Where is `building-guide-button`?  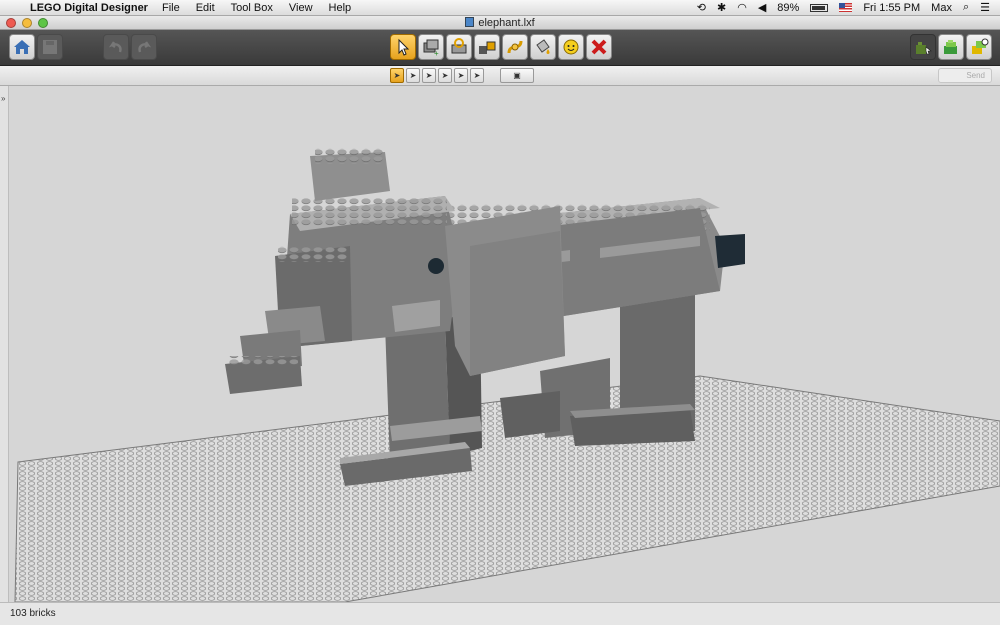
building-guide-button is located at coordinates (979, 47).